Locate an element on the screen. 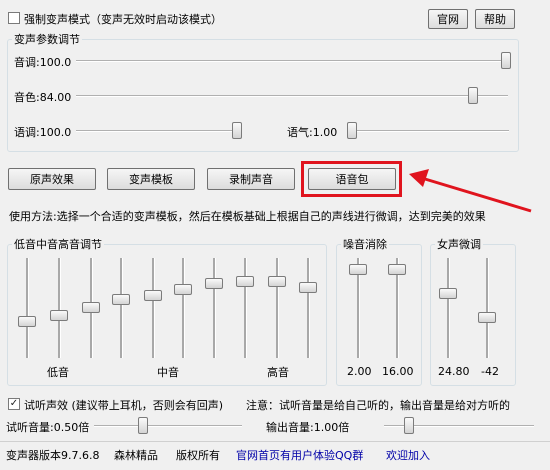 Image resolution: width=550 pixels, height=470 pixels. noise-value-1: 2.00 is located at coordinates (359, 371).